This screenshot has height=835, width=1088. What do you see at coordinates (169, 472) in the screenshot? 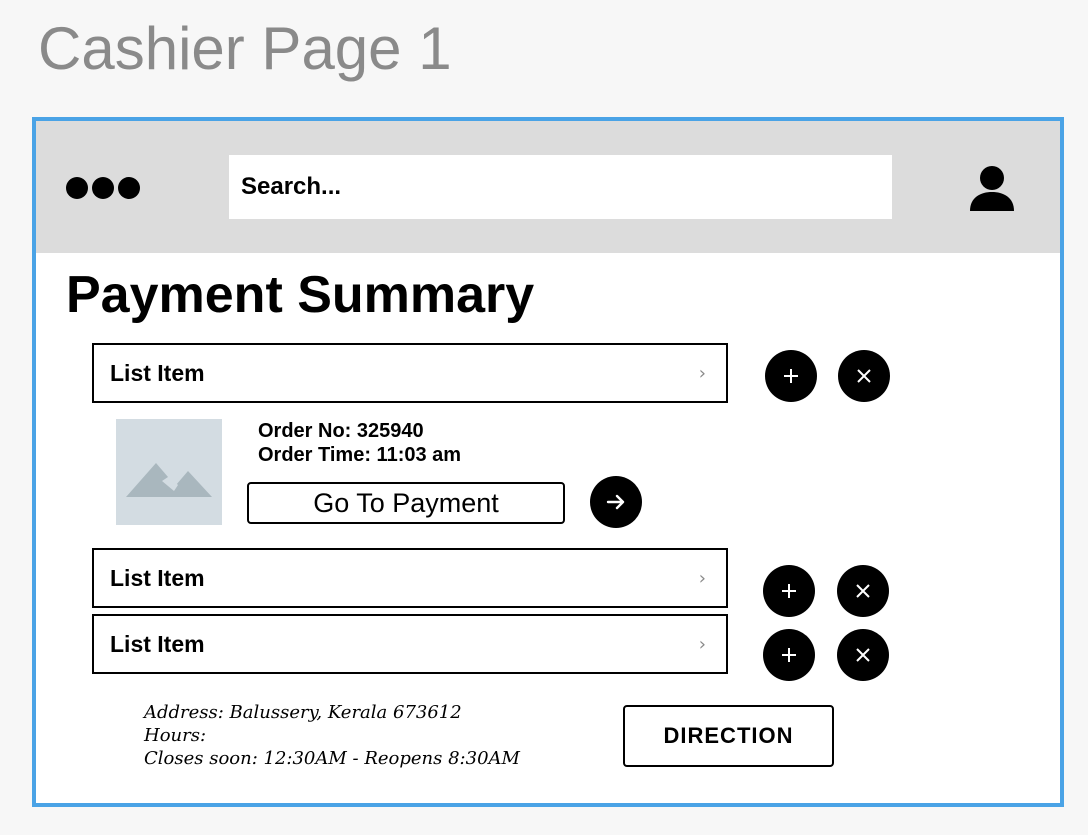
I see `image-placeholder-icon` at bounding box center [169, 472].